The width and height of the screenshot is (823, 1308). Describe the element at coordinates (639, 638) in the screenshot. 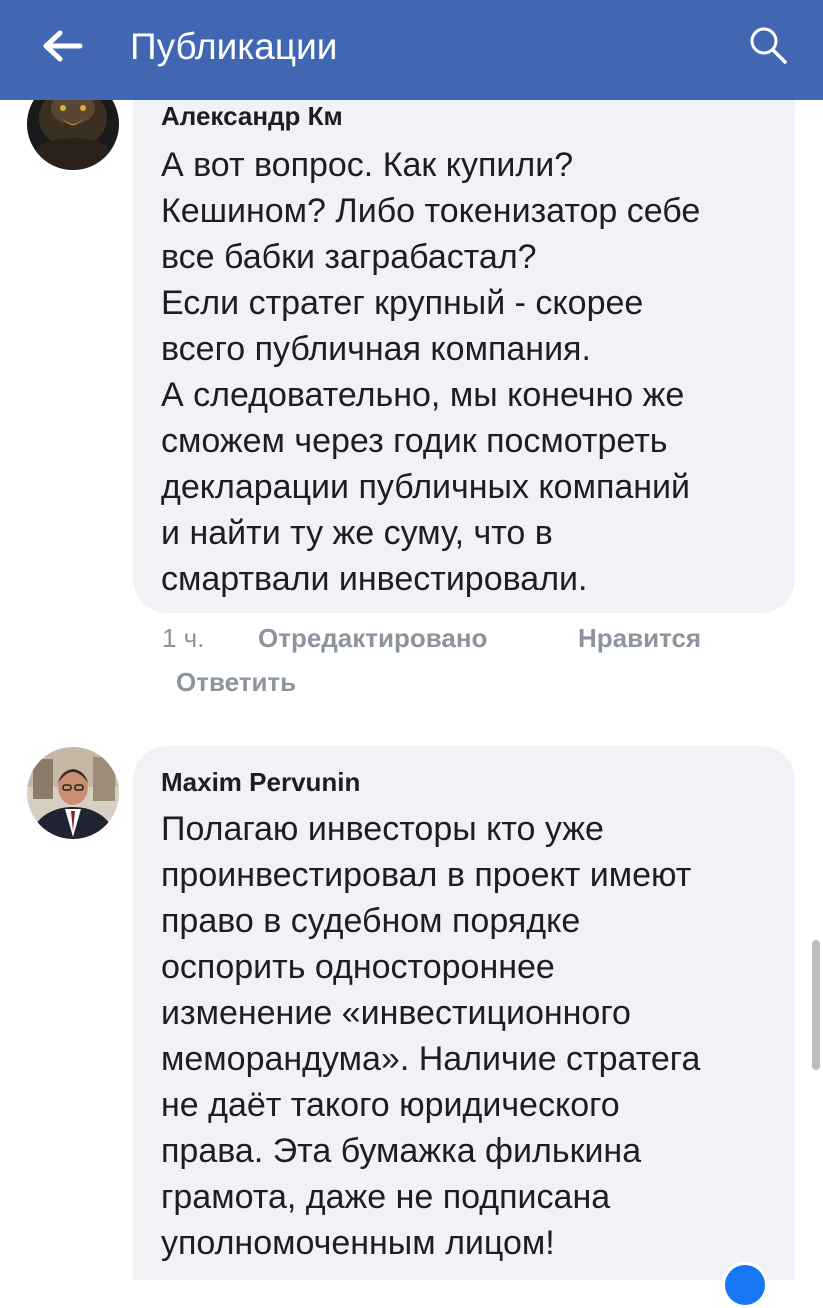

I see `like-button: Нравится` at that location.